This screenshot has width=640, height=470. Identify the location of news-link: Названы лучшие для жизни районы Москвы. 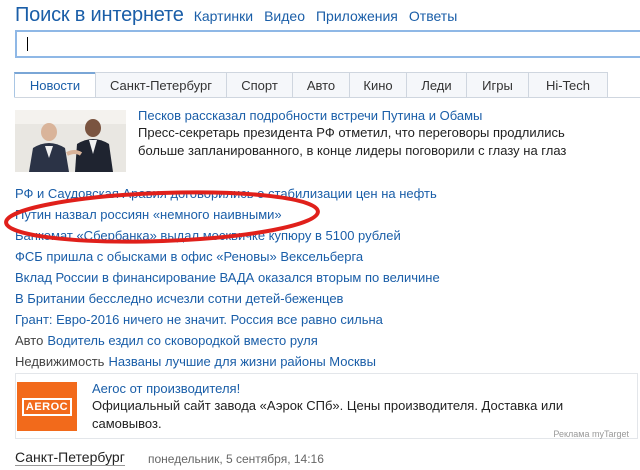
(241, 361).